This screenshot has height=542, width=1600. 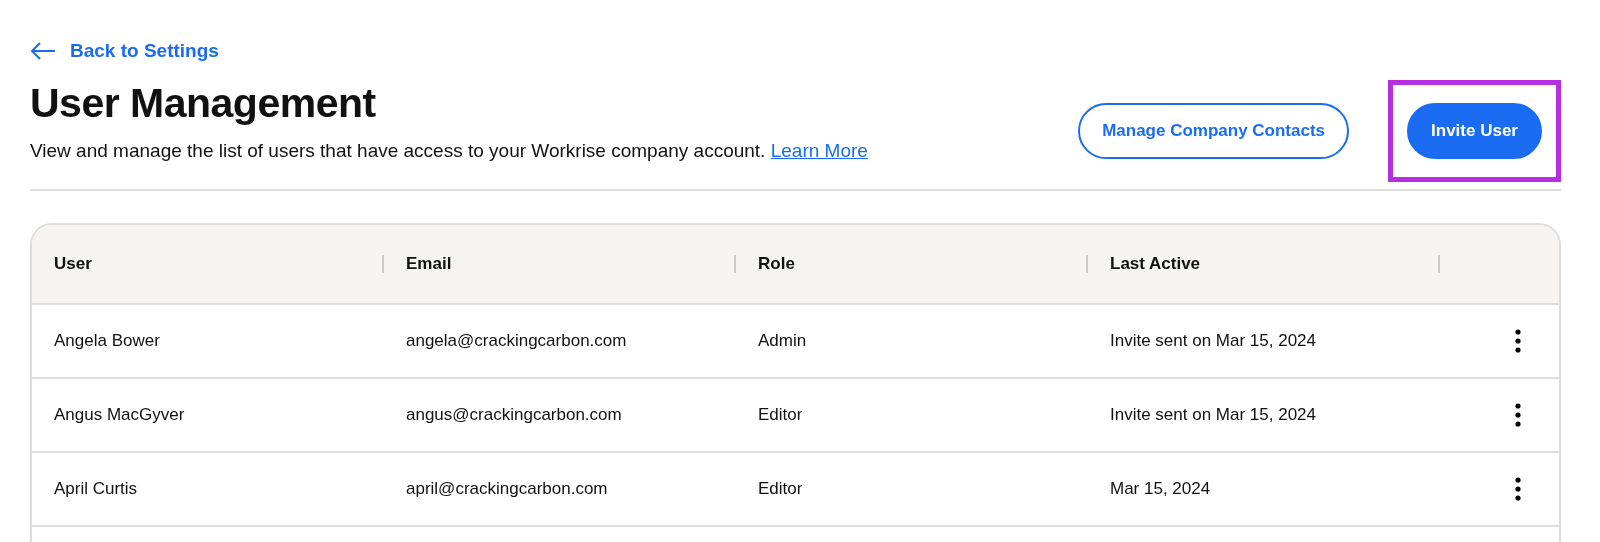 What do you see at coordinates (516, 341) in the screenshot?
I see `table-cell: angela@crackingcarbon.com` at bounding box center [516, 341].